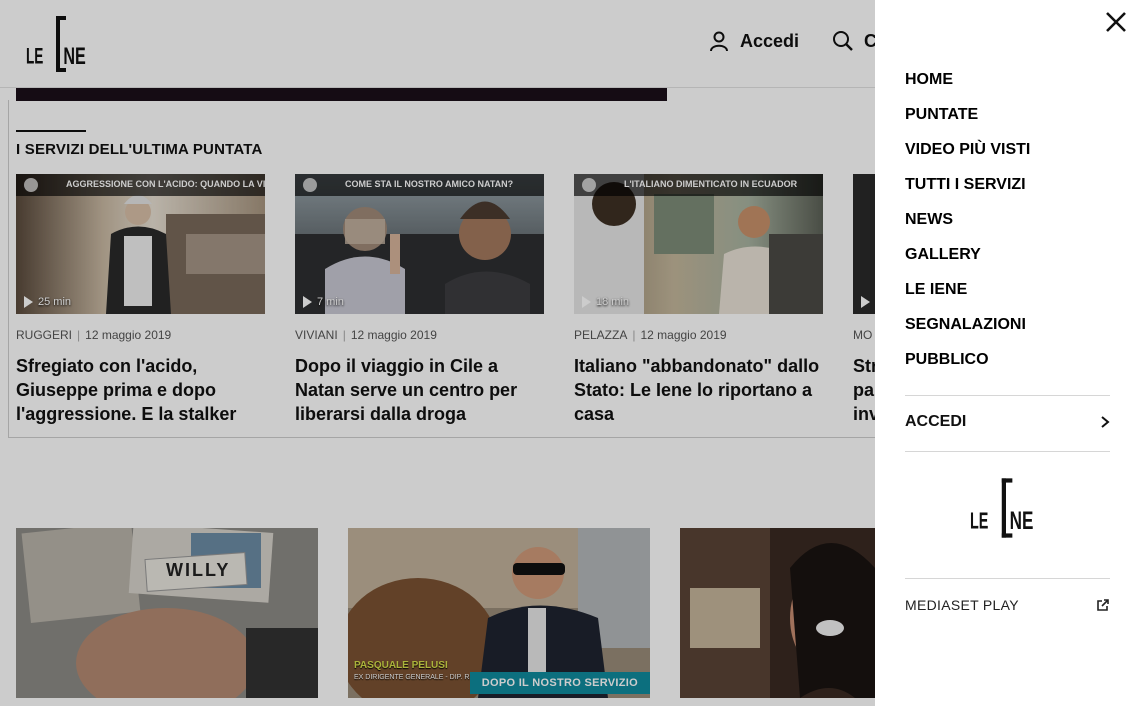 The image size is (1133, 706). What do you see at coordinates (967, 297) in the screenshot?
I see `menu-item-le-iene: LE IENE` at bounding box center [967, 297].